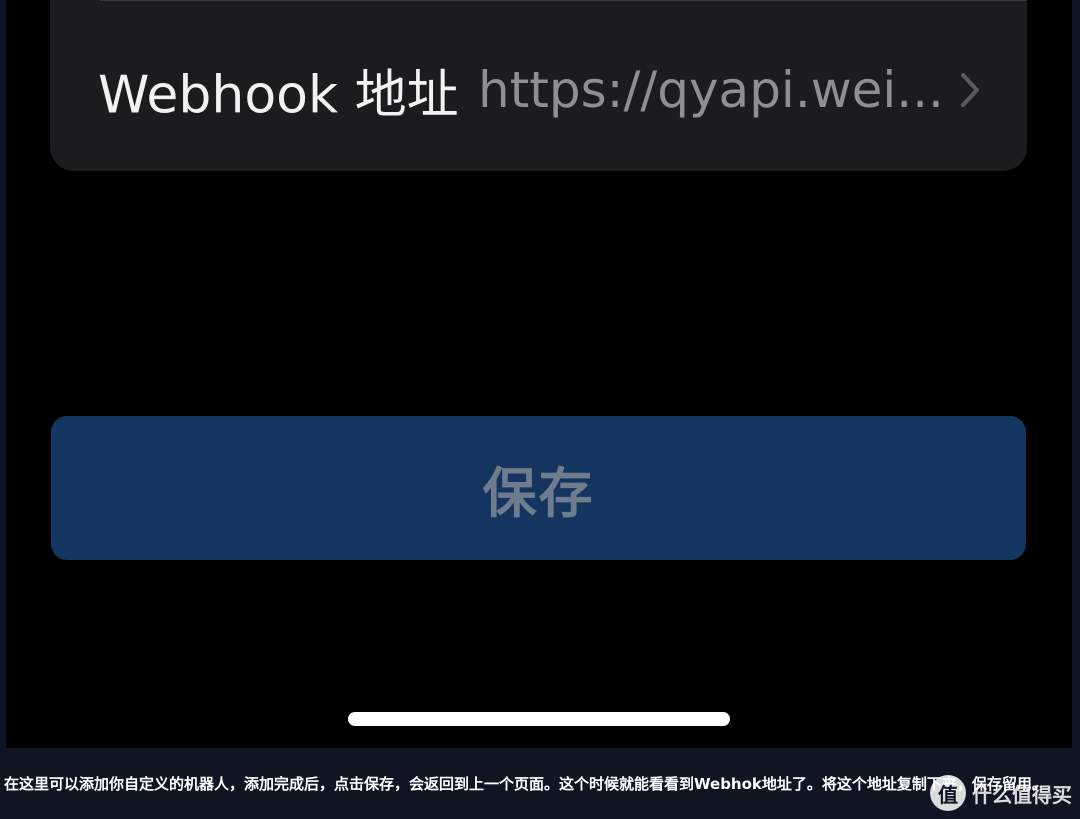 Image resolution: width=1080 pixels, height=819 pixels. I want to click on chevron-right-icon, so click(970, 90).